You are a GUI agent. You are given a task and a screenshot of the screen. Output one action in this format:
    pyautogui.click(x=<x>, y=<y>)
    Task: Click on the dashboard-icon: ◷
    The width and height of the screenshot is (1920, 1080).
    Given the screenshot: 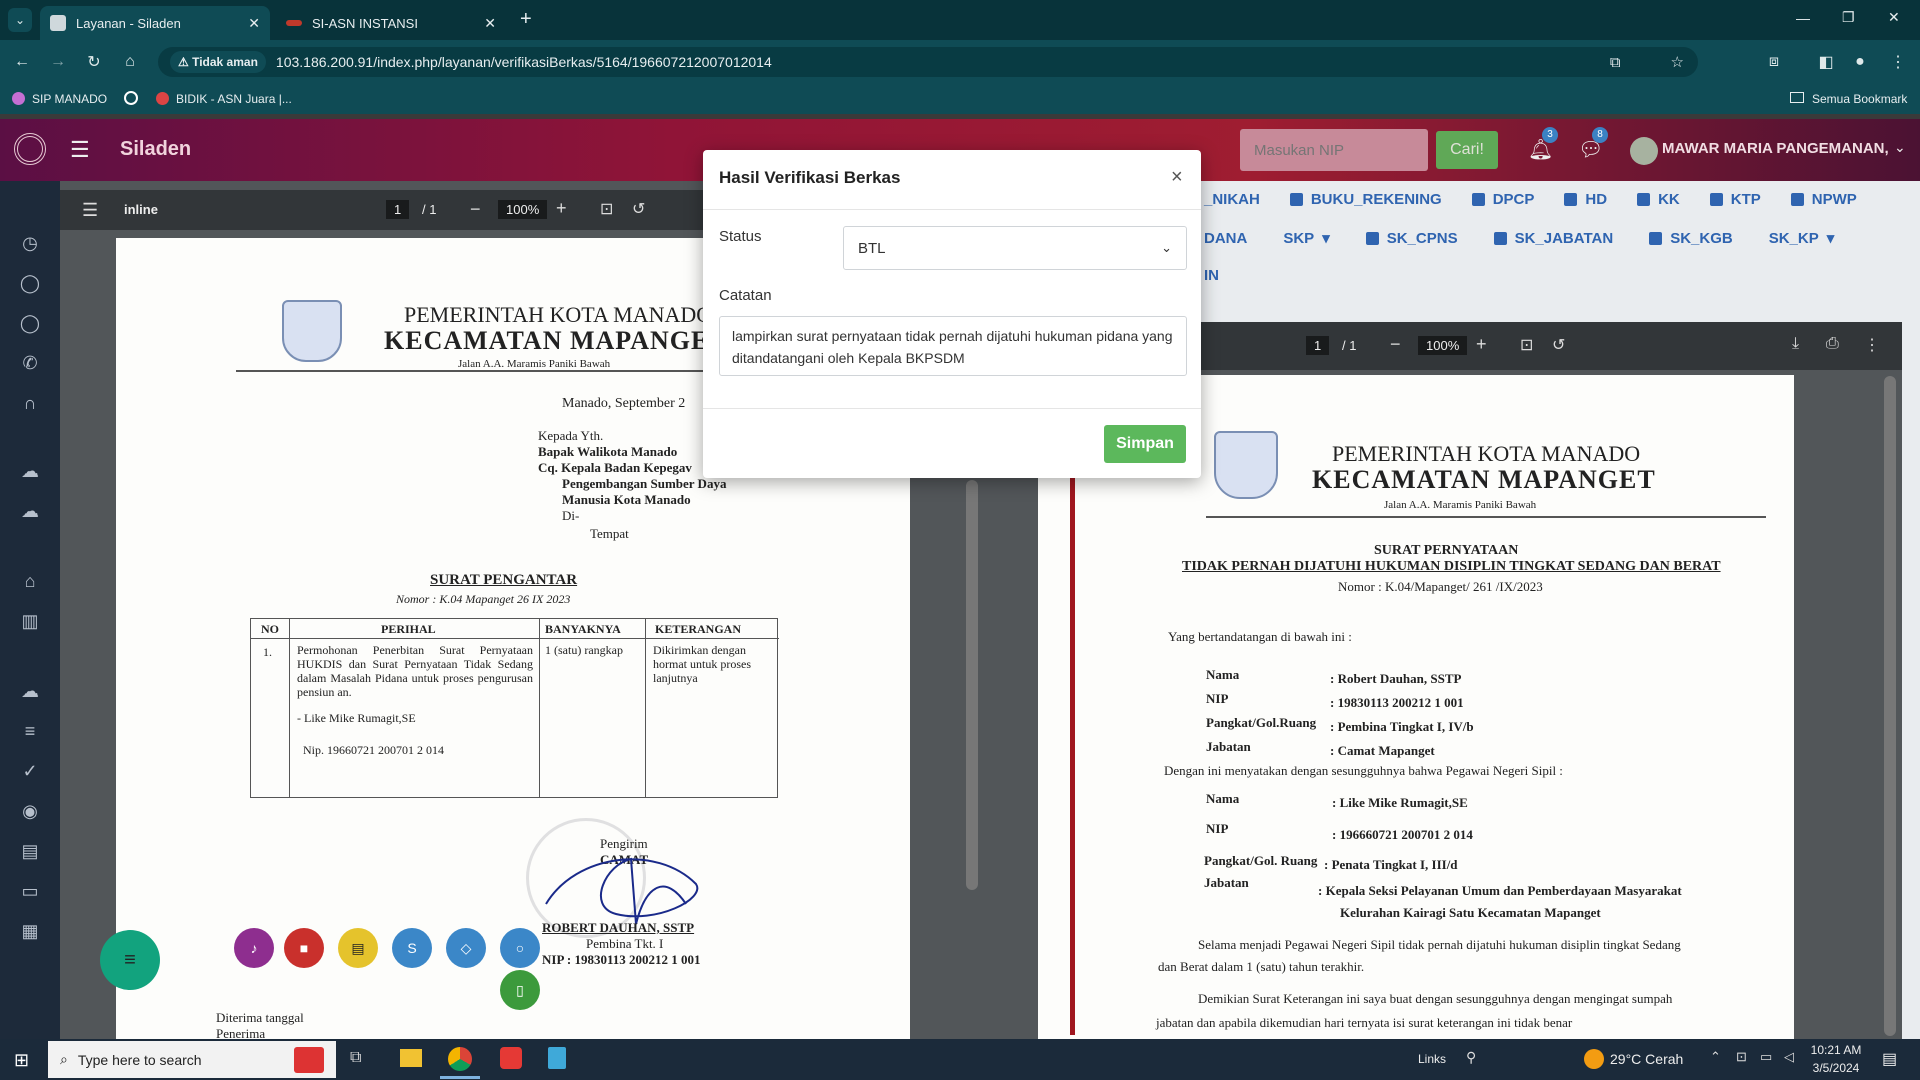 What is the action you would take?
    pyautogui.click(x=30, y=243)
    